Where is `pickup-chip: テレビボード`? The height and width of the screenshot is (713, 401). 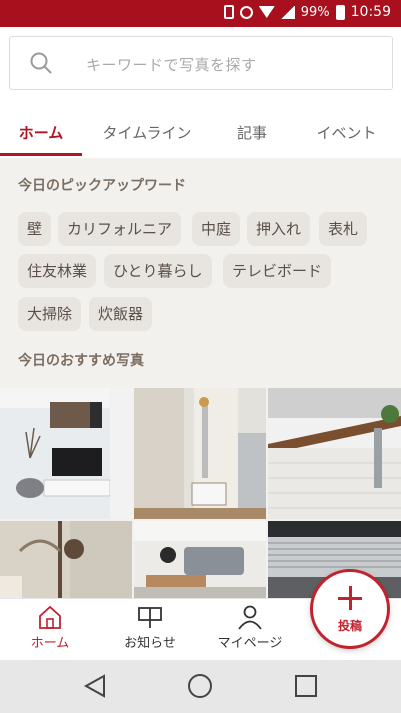 pickup-chip: テレビボード is located at coordinates (277, 271).